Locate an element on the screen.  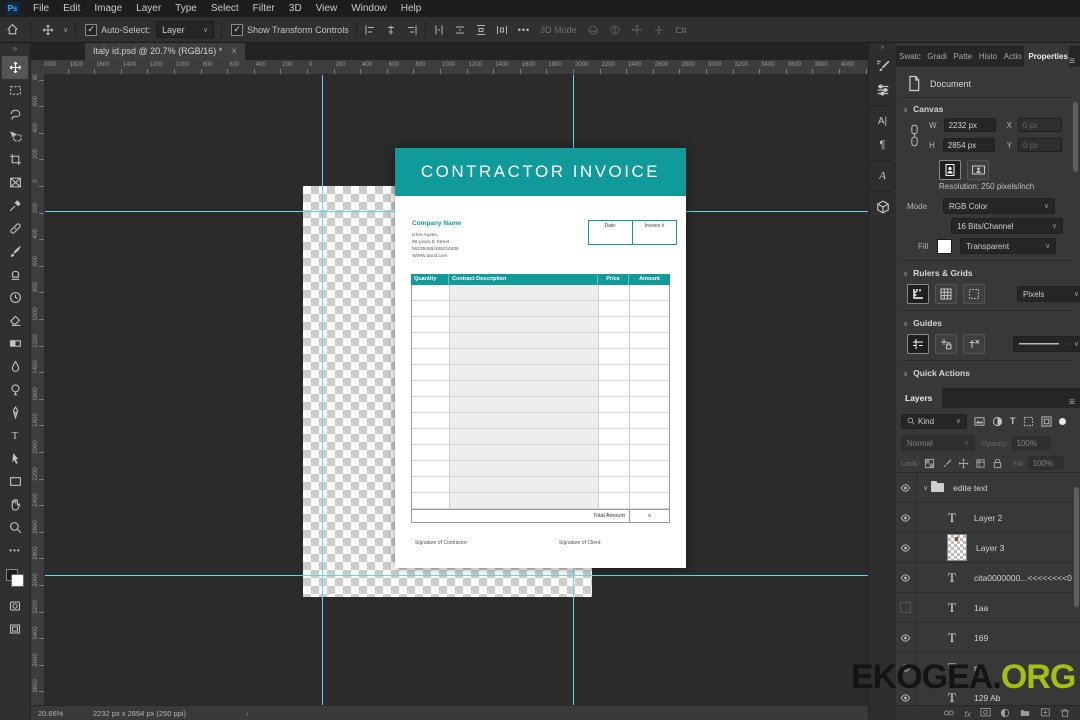
brush-tool is located at coordinates (15, 251).